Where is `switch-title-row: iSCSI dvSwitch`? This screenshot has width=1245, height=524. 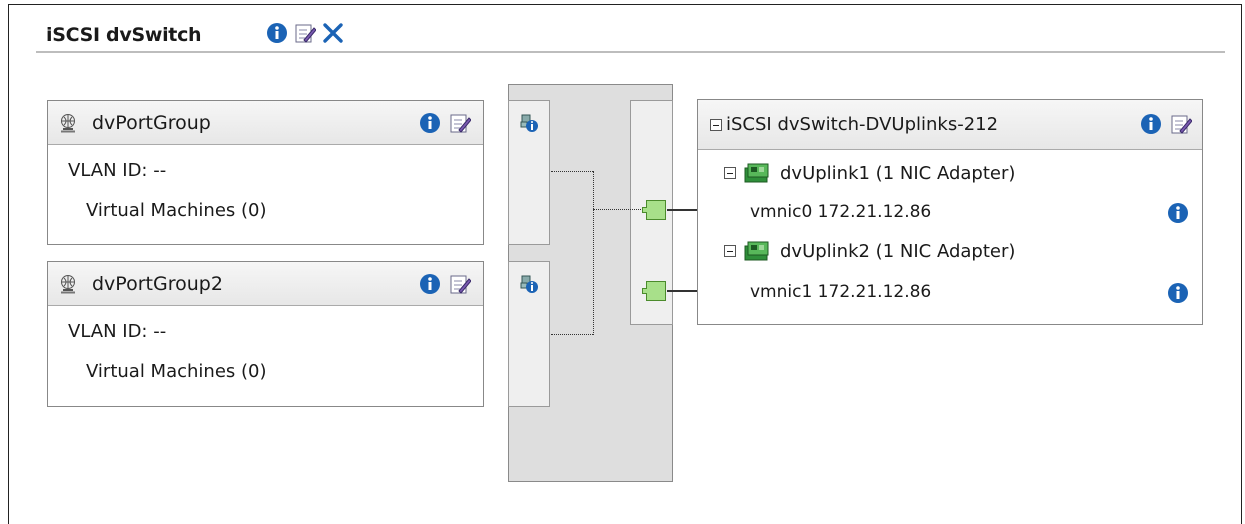
switch-title-row: iSCSI dvSwitch is located at coordinates (124, 35).